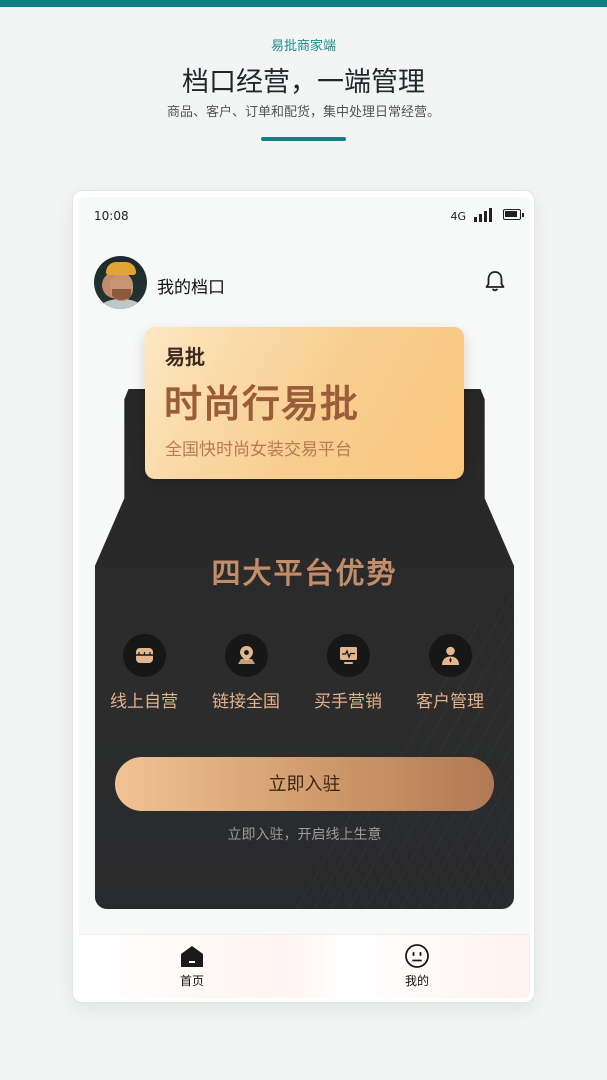 This screenshot has height=1080, width=607. I want to click on brand-ticket: 易批 时尚行易批 全国快时尚女装交易平台, so click(304, 403).